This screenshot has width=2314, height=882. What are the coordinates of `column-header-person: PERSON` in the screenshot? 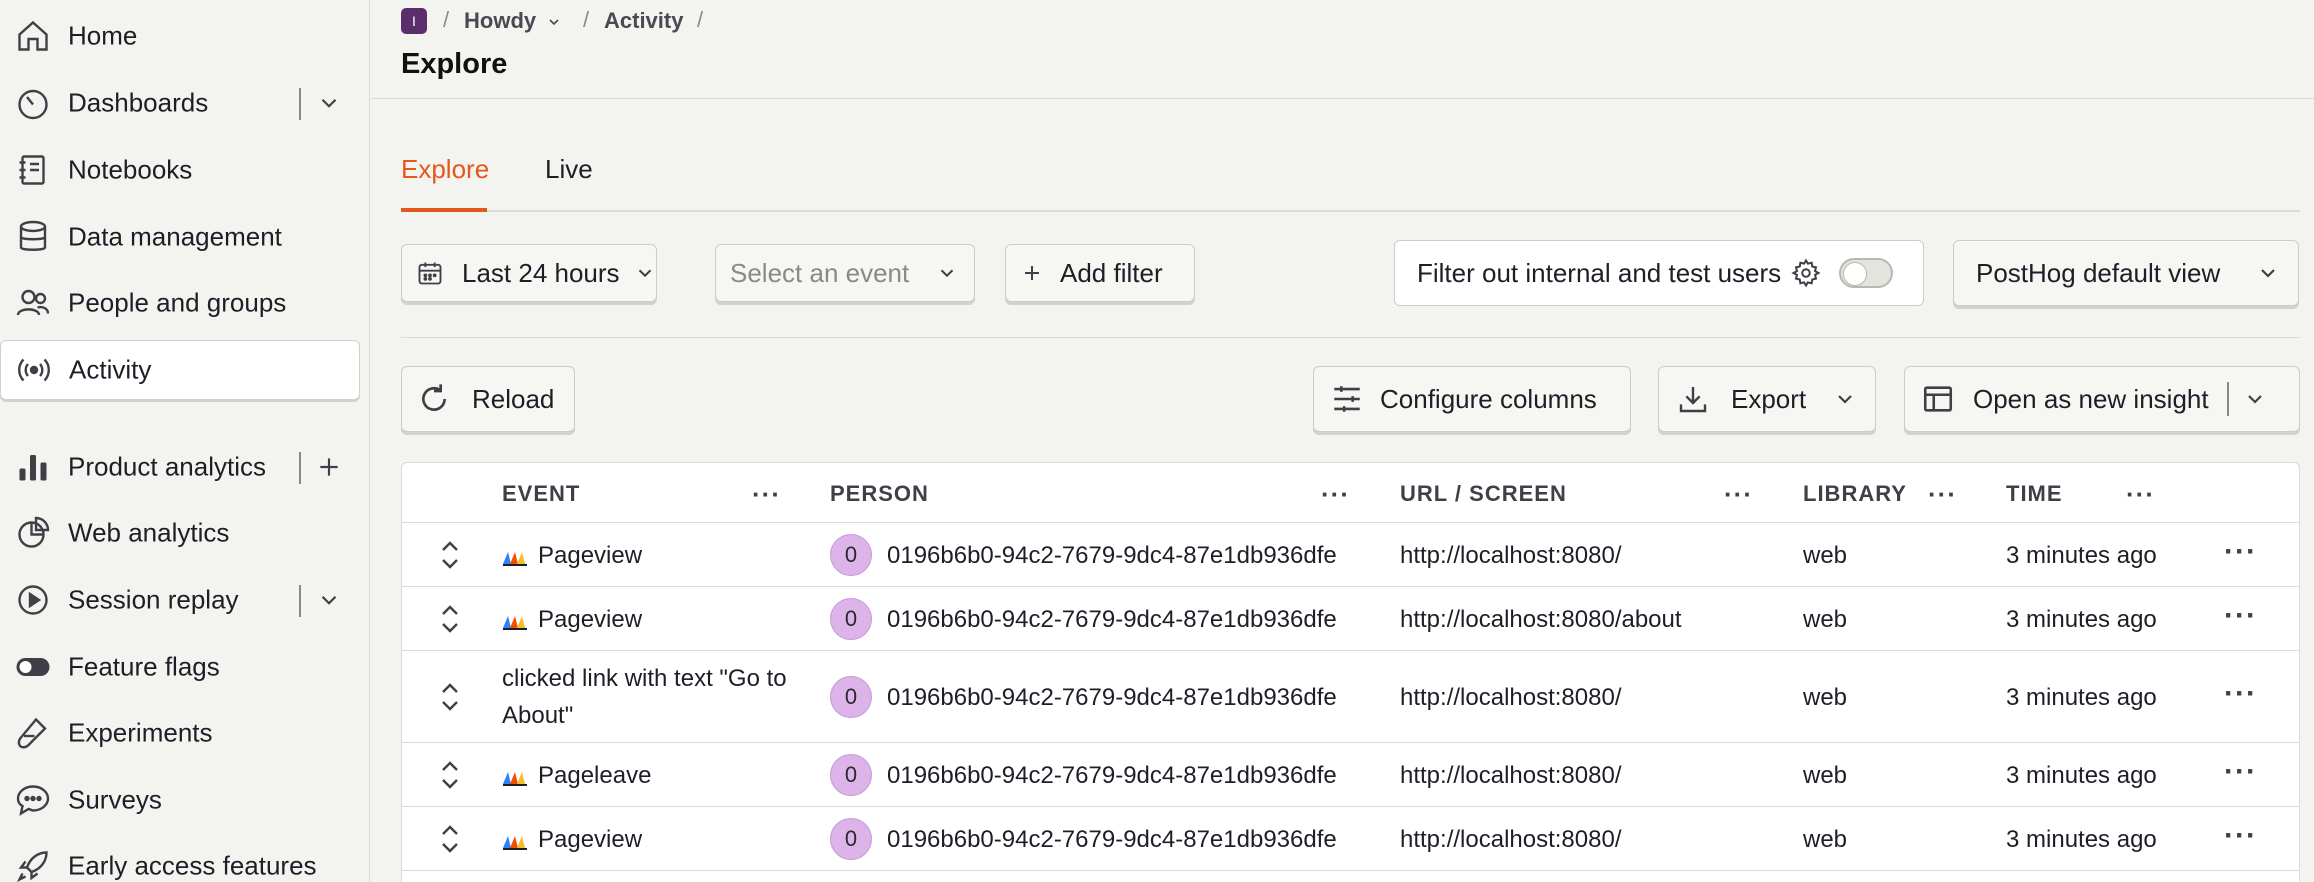 It's located at (879, 494).